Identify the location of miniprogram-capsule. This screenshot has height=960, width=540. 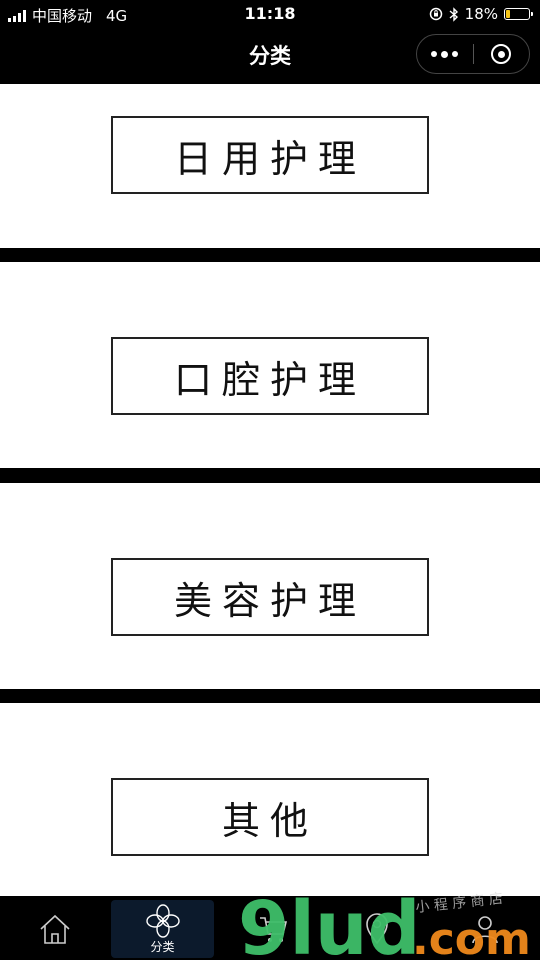
(473, 54).